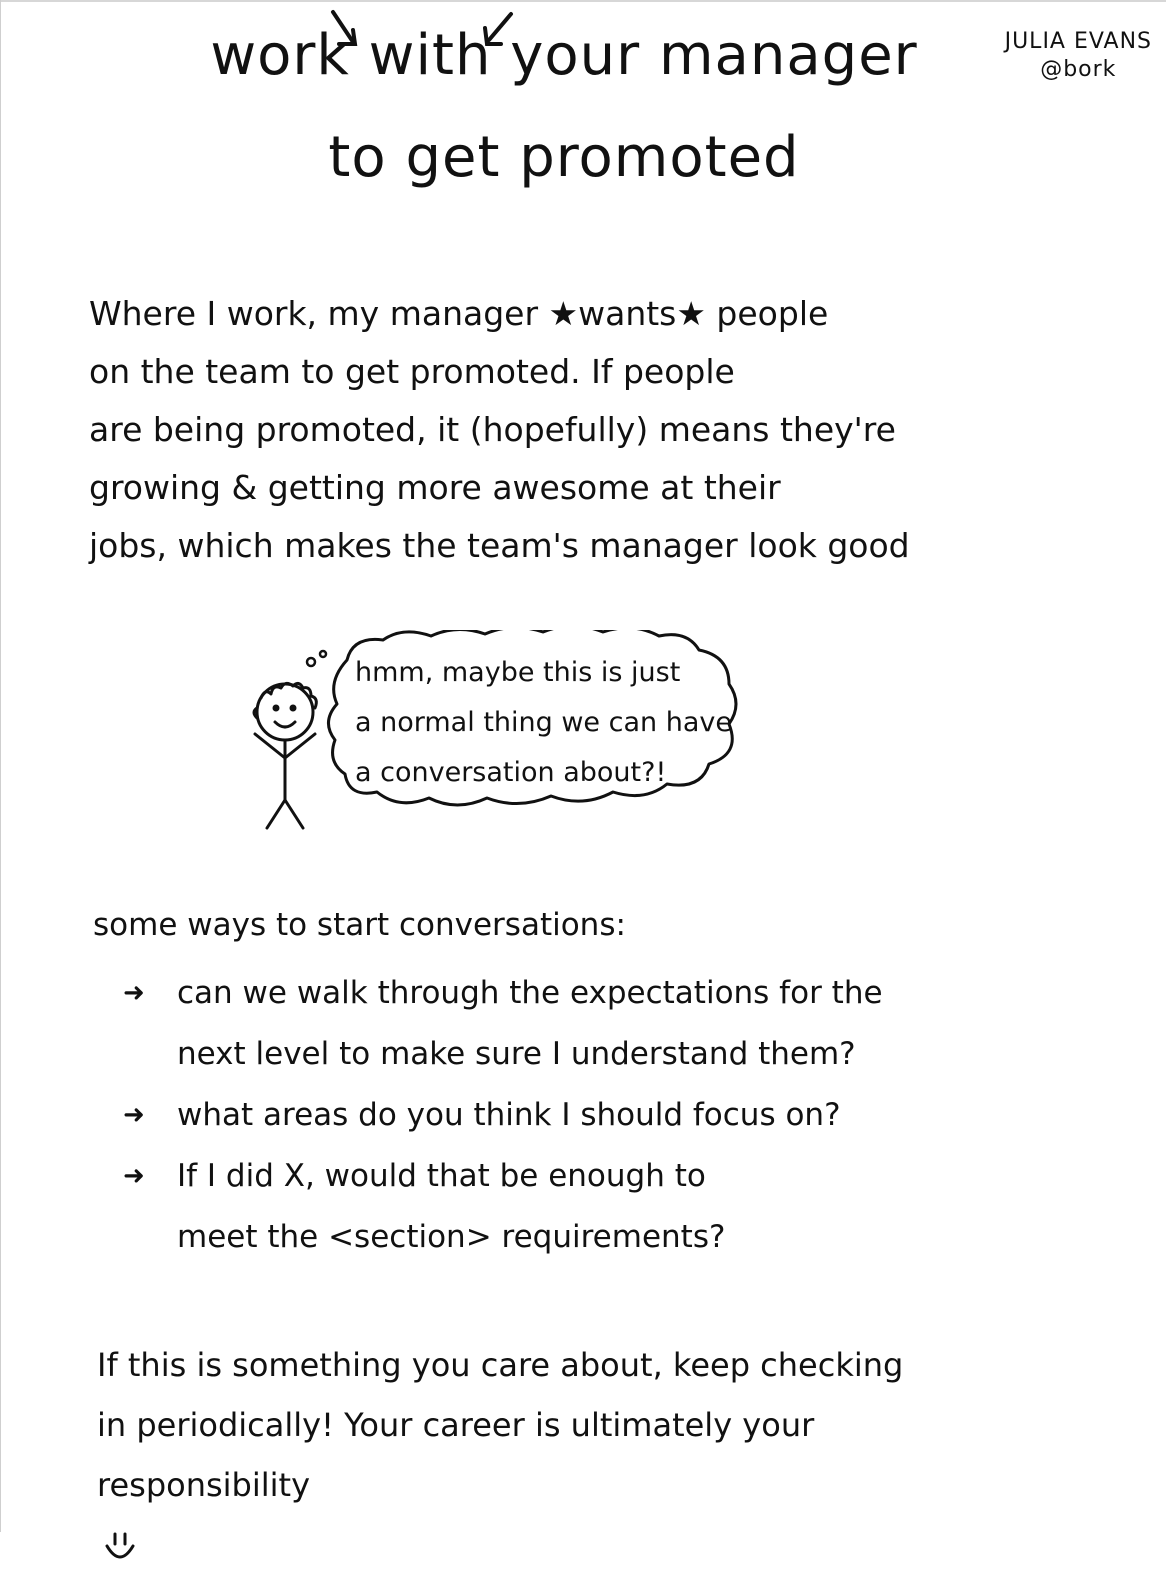  I want to click on thought-line: a normal thing we can have, so click(543, 722).